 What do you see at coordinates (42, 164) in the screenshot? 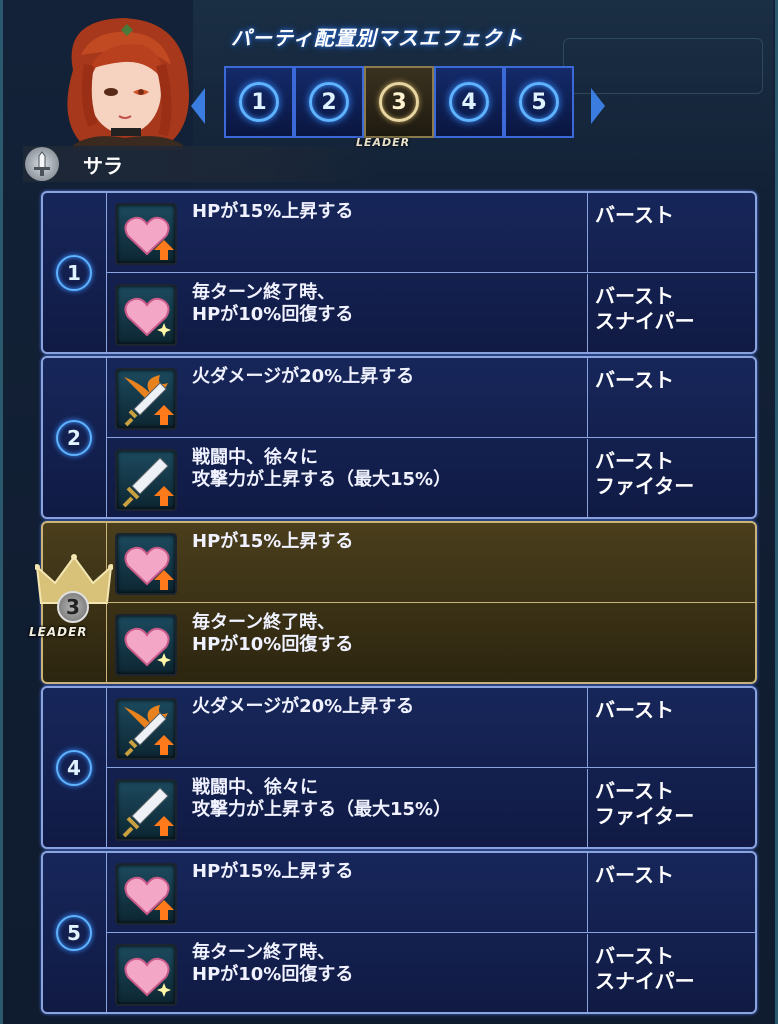
I see `sword-icon` at bounding box center [42, 164].